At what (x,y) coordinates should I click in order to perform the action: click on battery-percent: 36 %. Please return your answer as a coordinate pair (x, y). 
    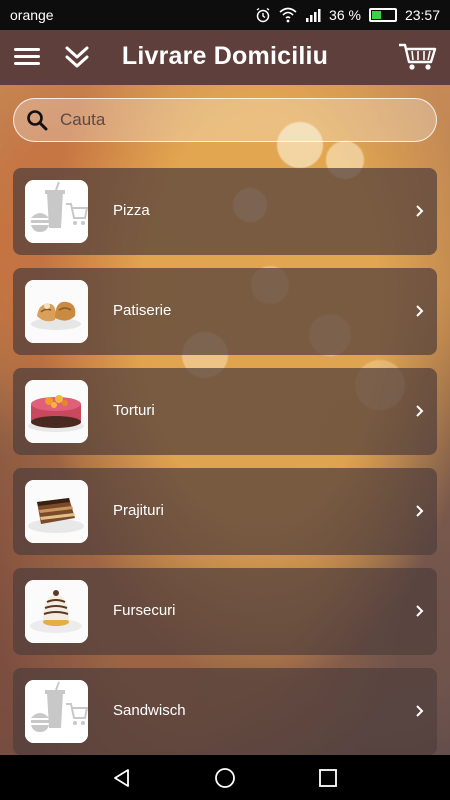
    Looking at the image, I should click on (345, 15).